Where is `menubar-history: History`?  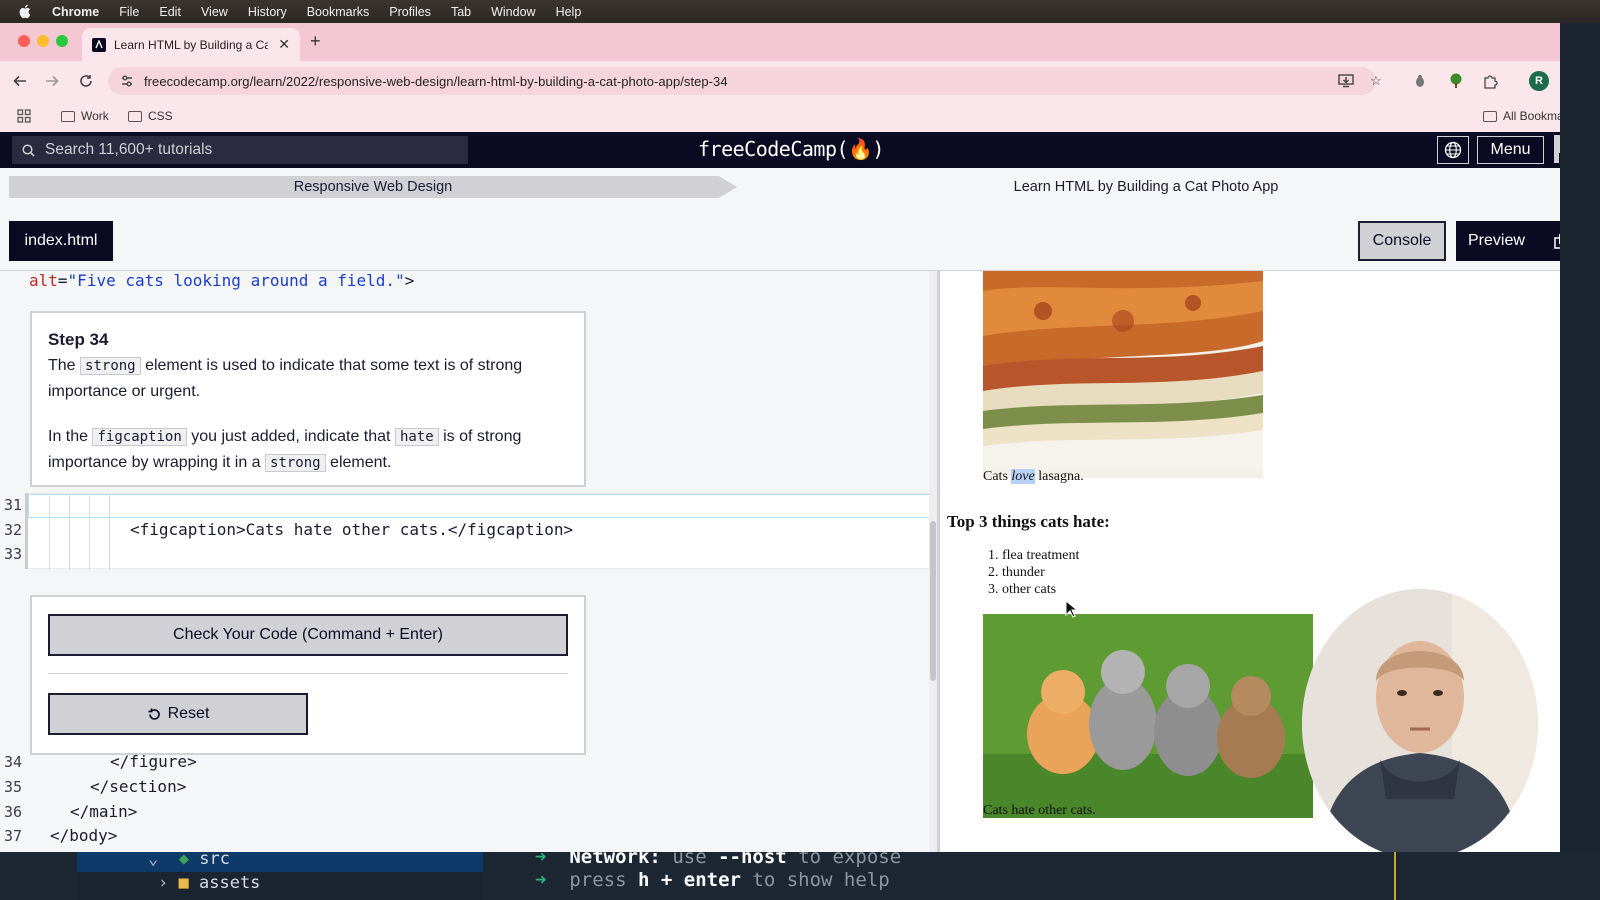 menubar-history: History is located at coordinates (267, 12).